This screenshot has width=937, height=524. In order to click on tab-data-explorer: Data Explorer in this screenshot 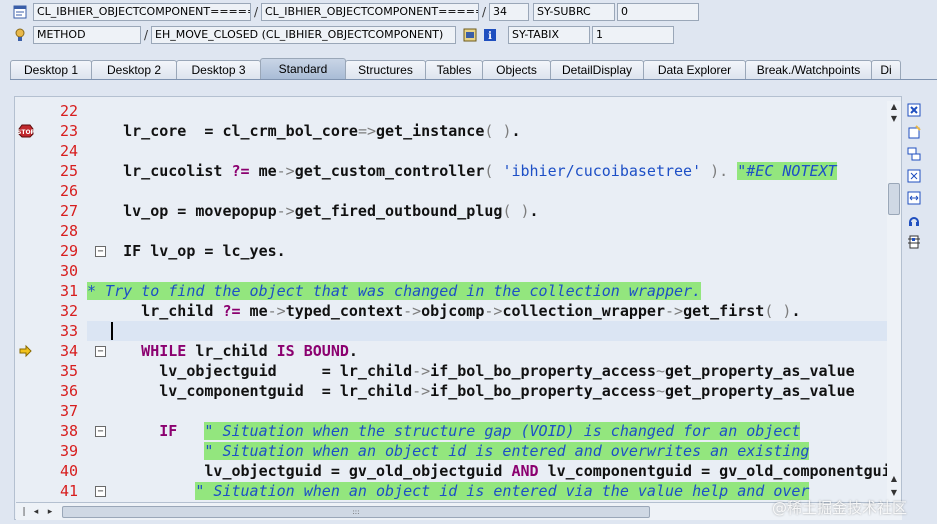, I will do `click(694, 69)`.